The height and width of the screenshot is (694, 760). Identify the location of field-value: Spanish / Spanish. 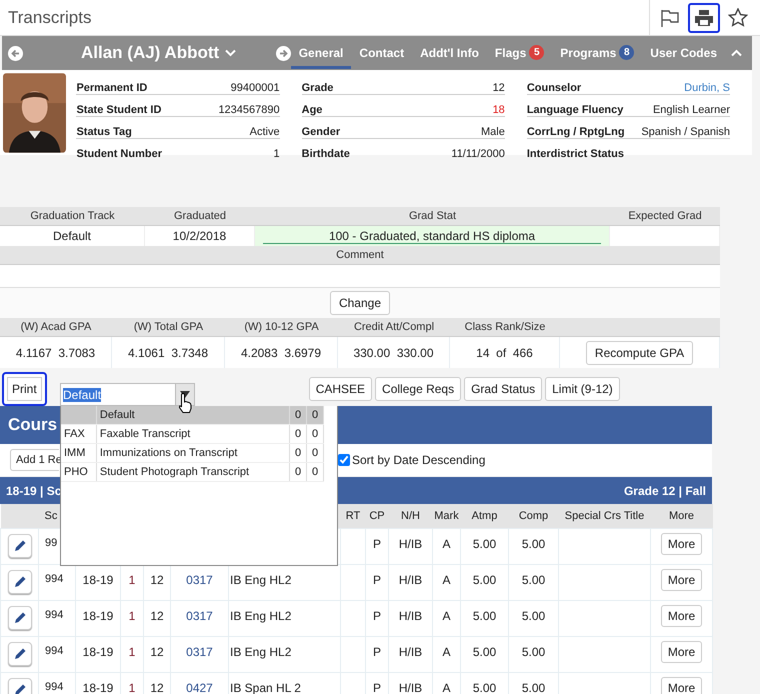
(685, 132).